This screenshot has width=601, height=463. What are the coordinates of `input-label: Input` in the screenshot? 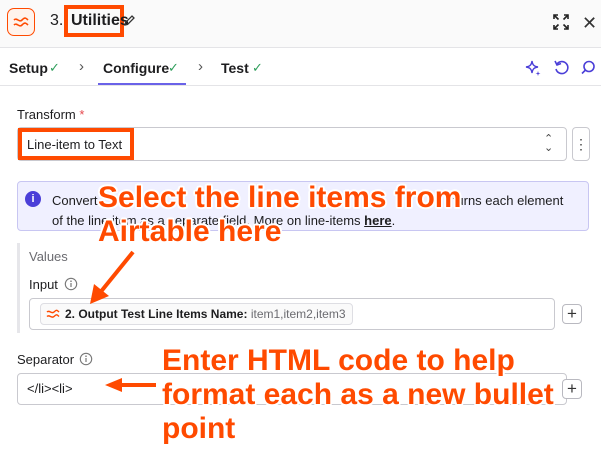 It's located at (43, 284).